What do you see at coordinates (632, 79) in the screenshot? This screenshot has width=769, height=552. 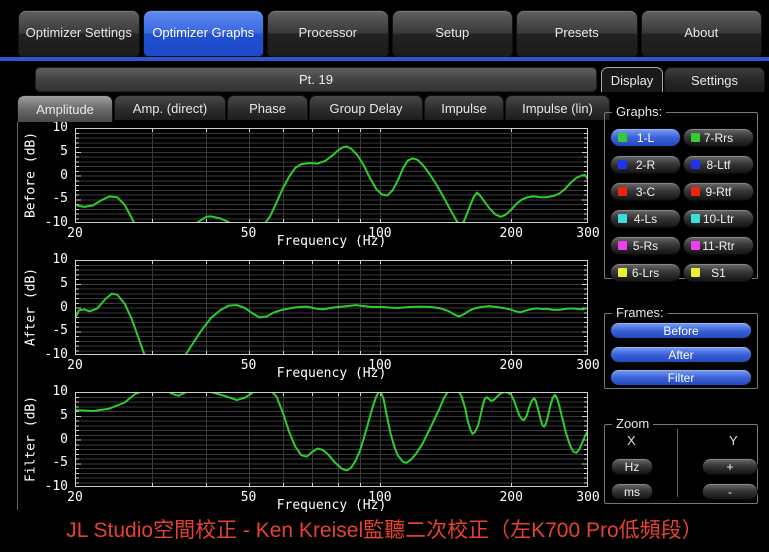 I see `tab-display: Display` at bounding box center [632, 79].